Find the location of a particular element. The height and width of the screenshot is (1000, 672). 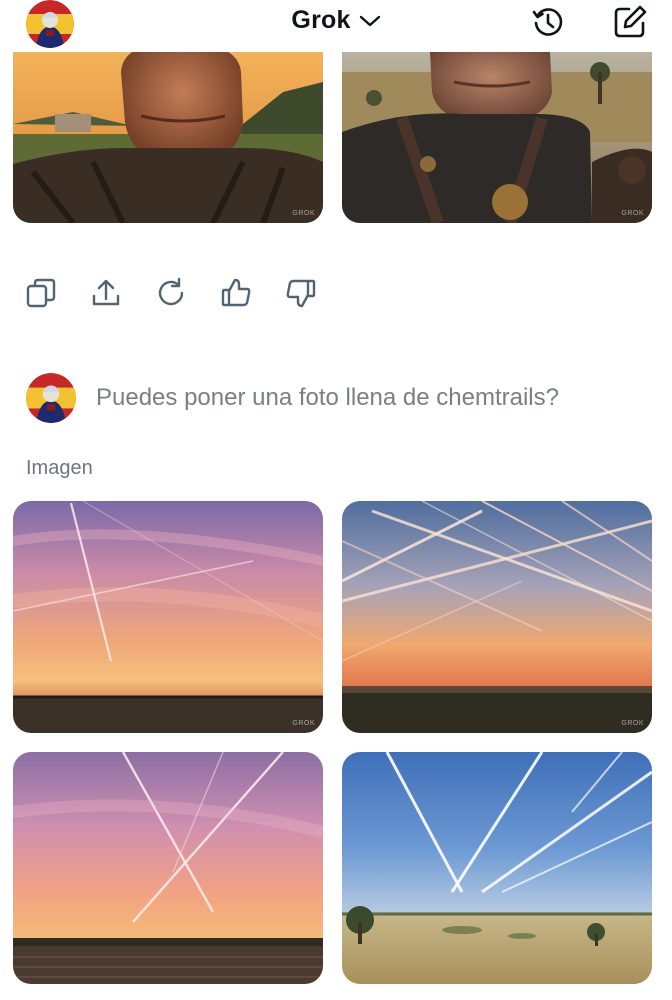

generated-image-gladiator-1: GROK is located at coordinates (168, 137).